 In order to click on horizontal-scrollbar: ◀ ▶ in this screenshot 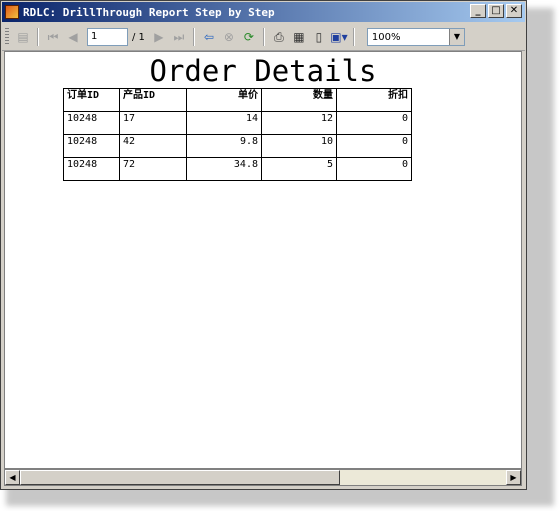, I will do `click(263, 477)`.